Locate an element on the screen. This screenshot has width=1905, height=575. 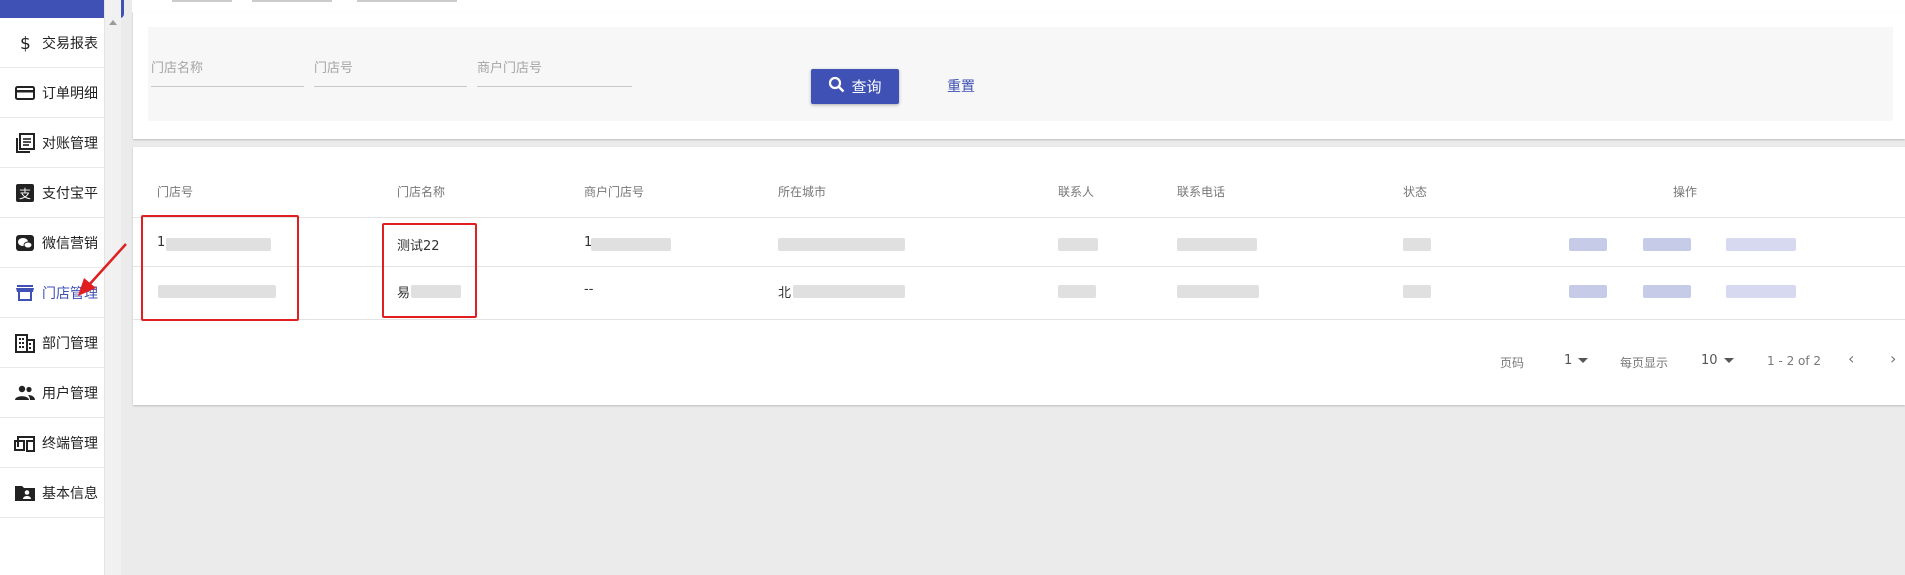
page-label: 页码 is located at coordinates (1512, 363).